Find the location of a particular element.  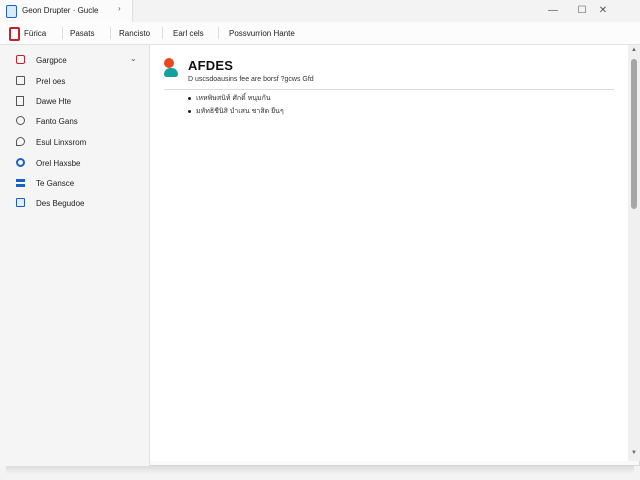

sidebar-item-5: Orel Haxsbe is located at coordinates (74, 163).